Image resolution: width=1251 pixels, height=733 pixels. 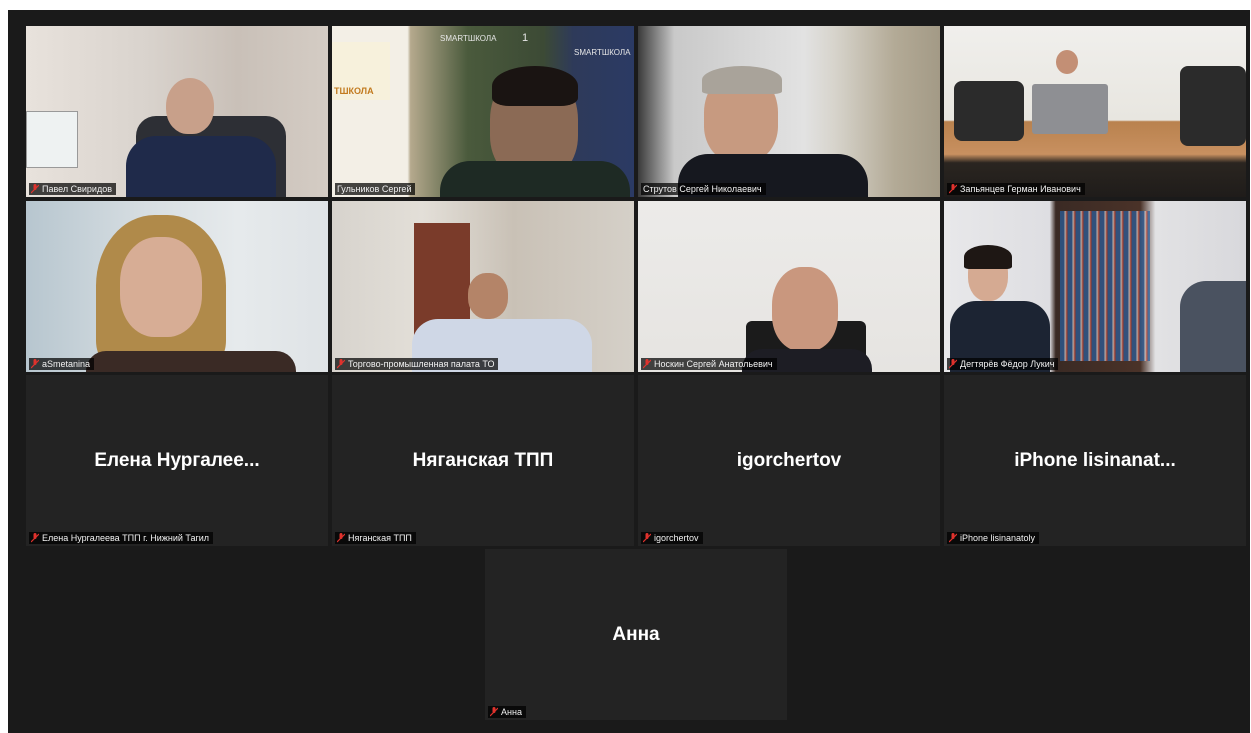 I want to click on participant-name-tag: Дегтярёв Фёдор Лукич, so click(x=1003, y=364).